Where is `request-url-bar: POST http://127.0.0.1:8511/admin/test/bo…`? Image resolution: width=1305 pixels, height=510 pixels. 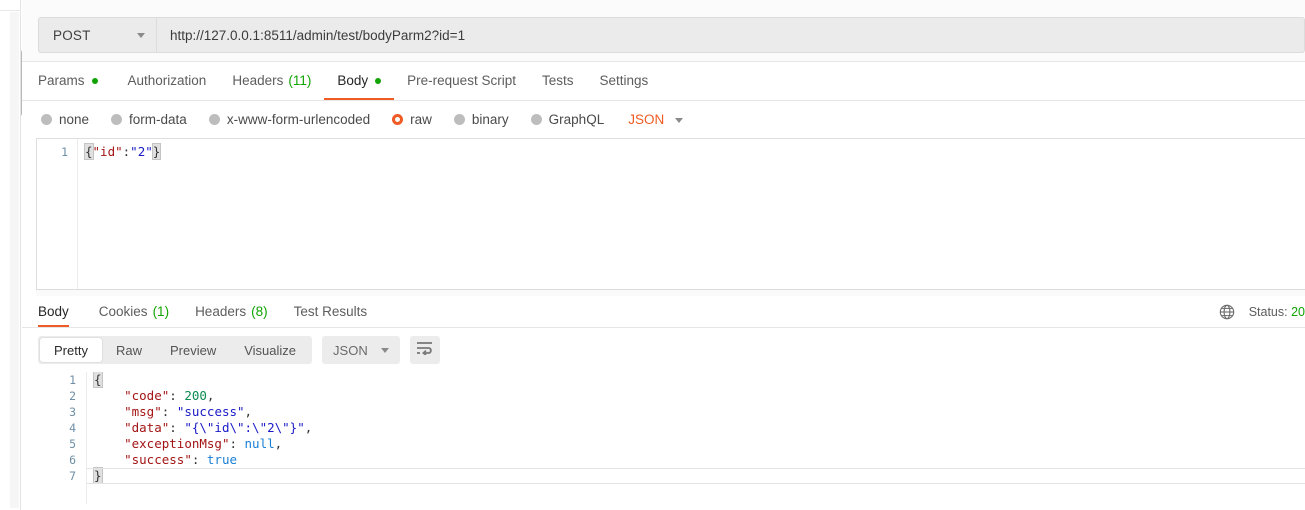
request-url-bar: POST http://127.0.0.1:8511/admin/test/bo… is located at coordinates (663, 31).